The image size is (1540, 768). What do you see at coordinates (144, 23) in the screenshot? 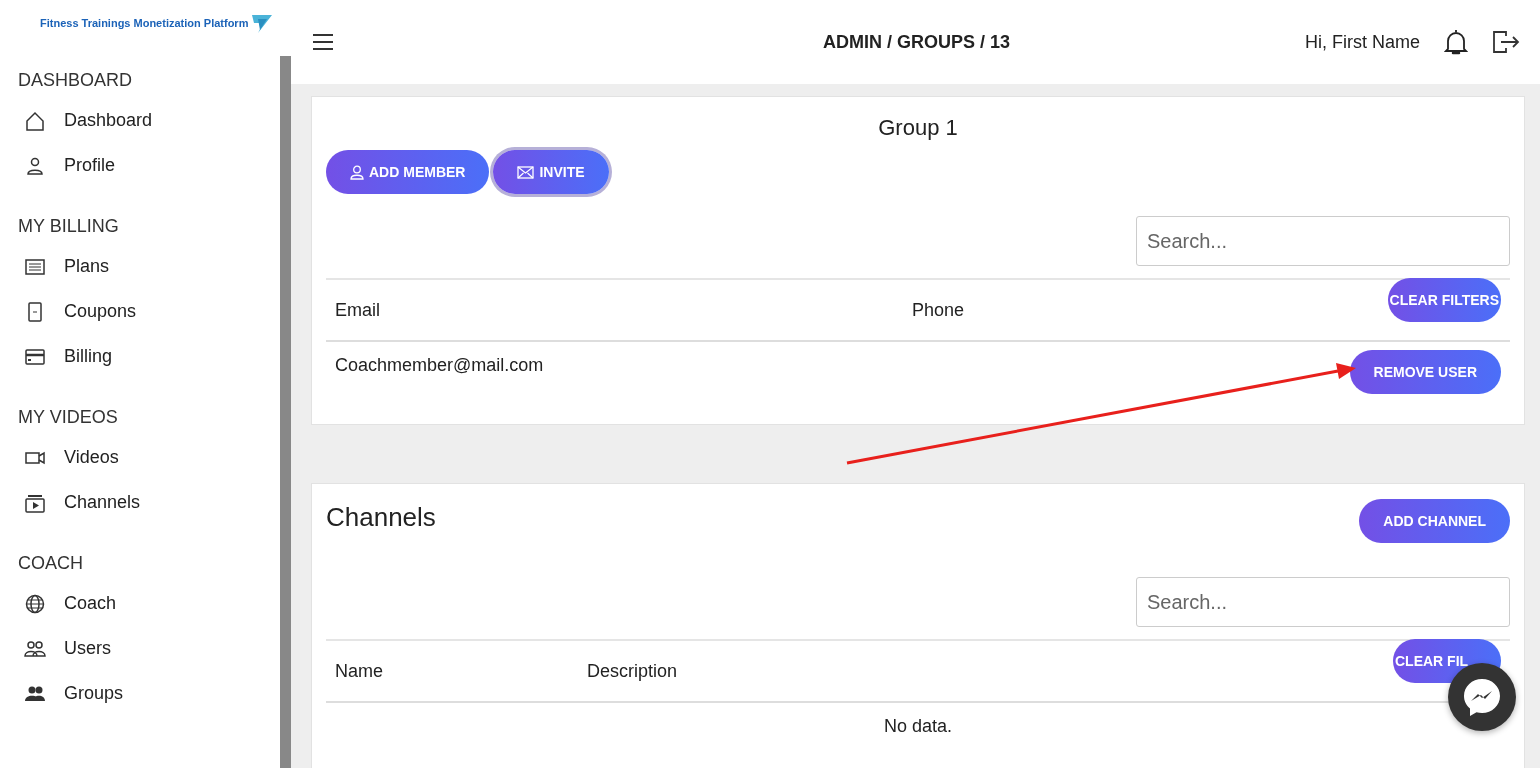
I see `logo-text: Fitness Trainings Monetization Platform` at bounding box center [144, 23].